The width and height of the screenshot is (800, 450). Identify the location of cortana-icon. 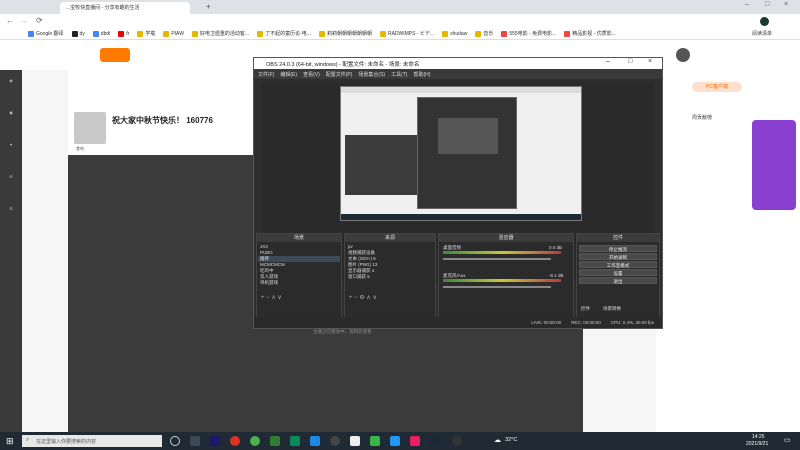
(175, 441).